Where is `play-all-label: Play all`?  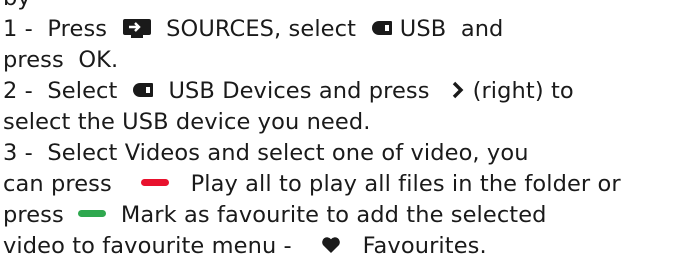
play-all-label: Play all is located at coordinates (231, 184).